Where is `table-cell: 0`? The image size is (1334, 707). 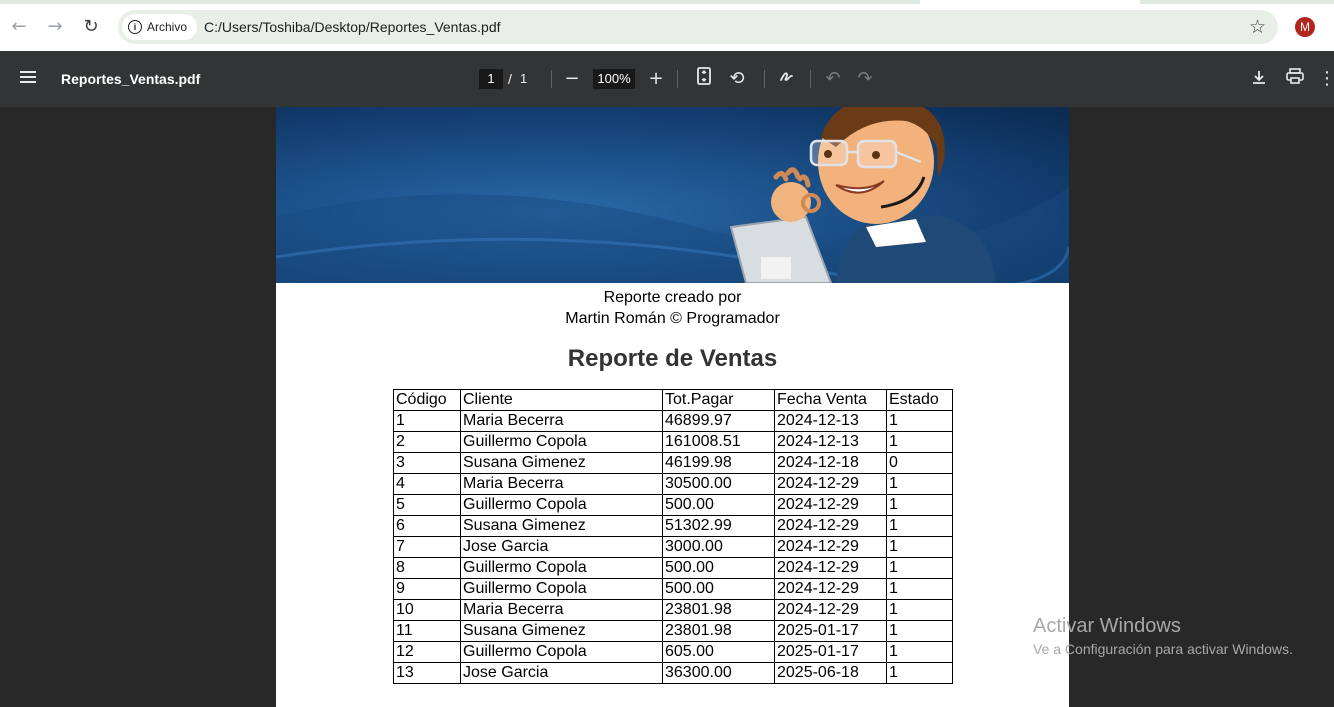
table-cell: 0 is located at coordinates (919, 463).